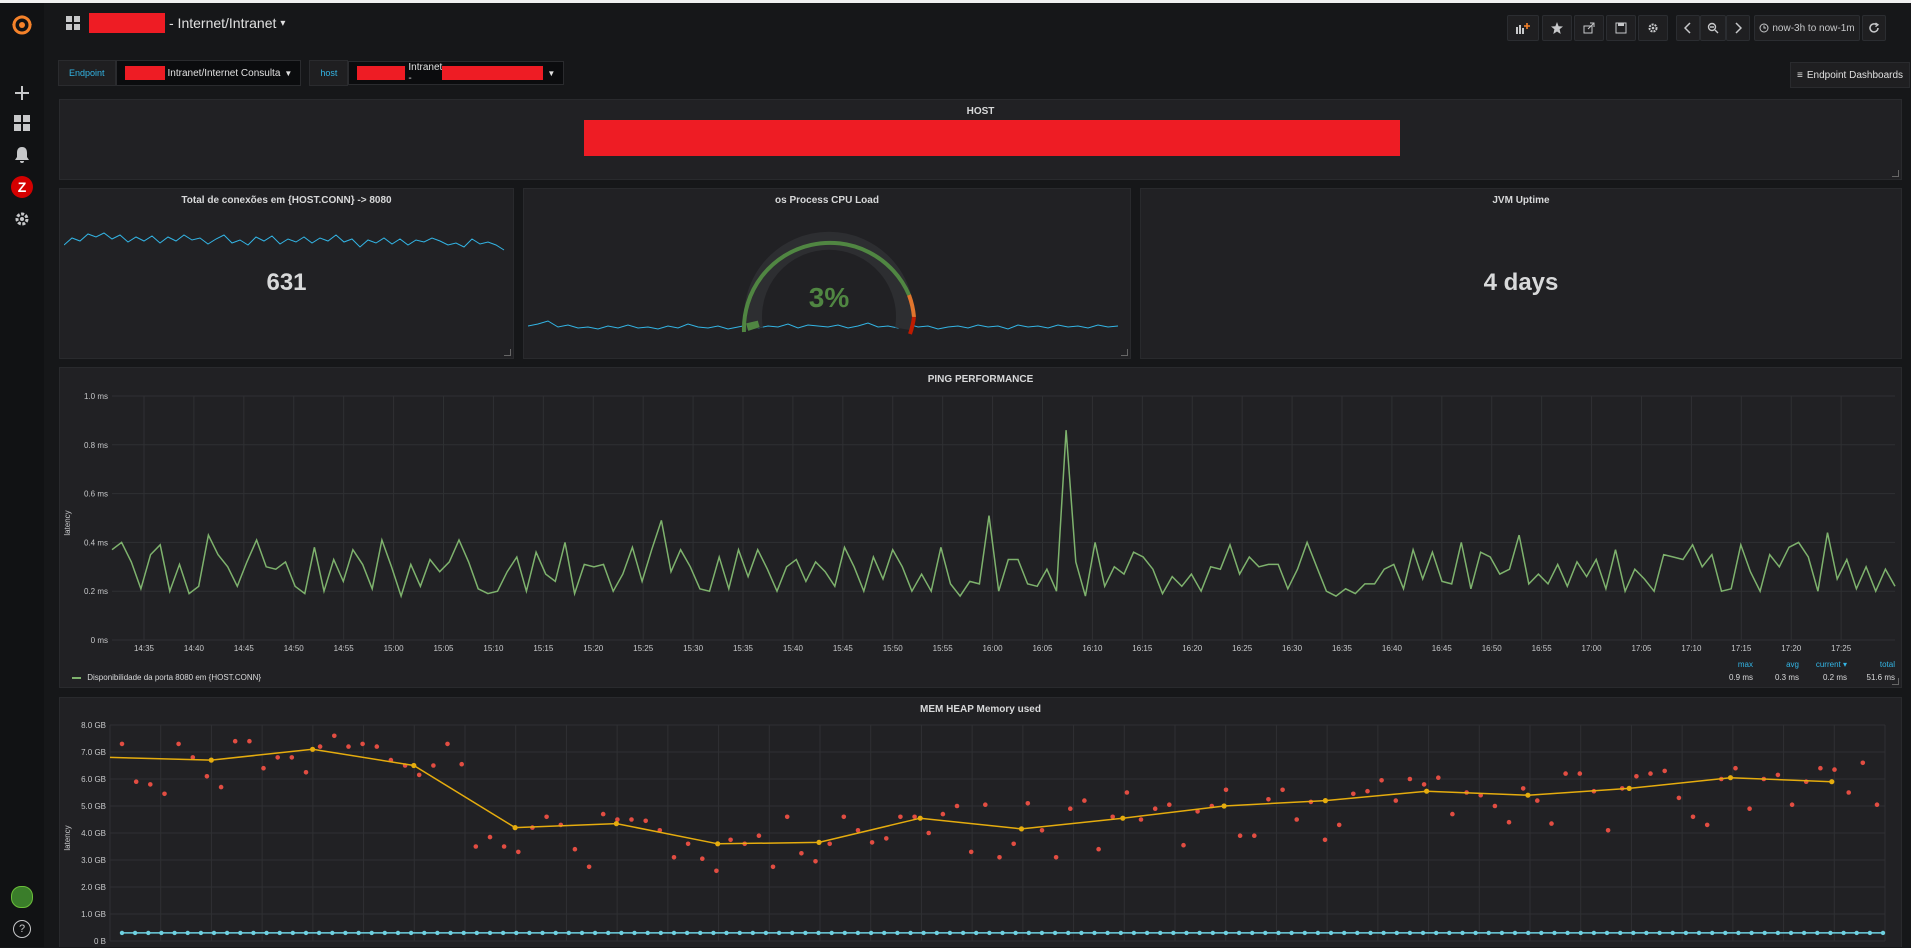 The width and height of the screenshot is (1911, 948). I want to click on host-variable-select: Intranet - ▼, so click(456, 73).